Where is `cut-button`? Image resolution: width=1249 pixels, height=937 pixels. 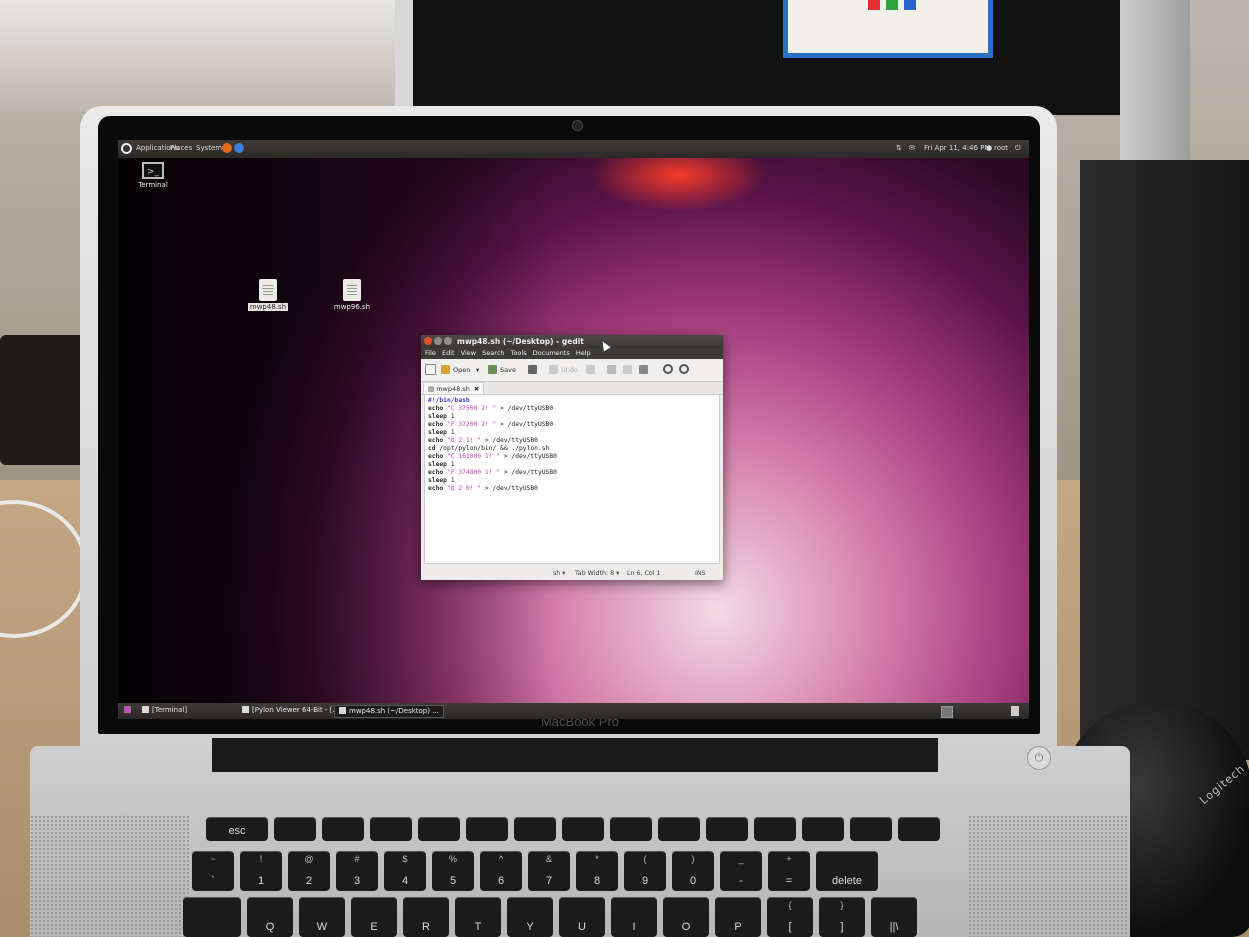
cut-button is located at coordinates (613, 370).